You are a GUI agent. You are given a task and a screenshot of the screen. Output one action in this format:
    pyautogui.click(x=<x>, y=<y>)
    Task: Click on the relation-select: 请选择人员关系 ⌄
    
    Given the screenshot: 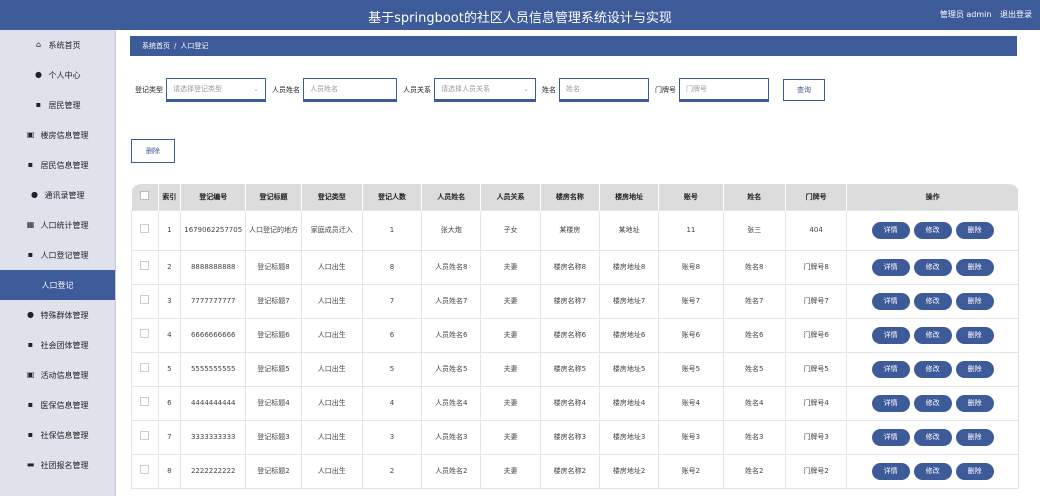 What is the action you would take?
    pyautogui.click(x=485, y=90)
    